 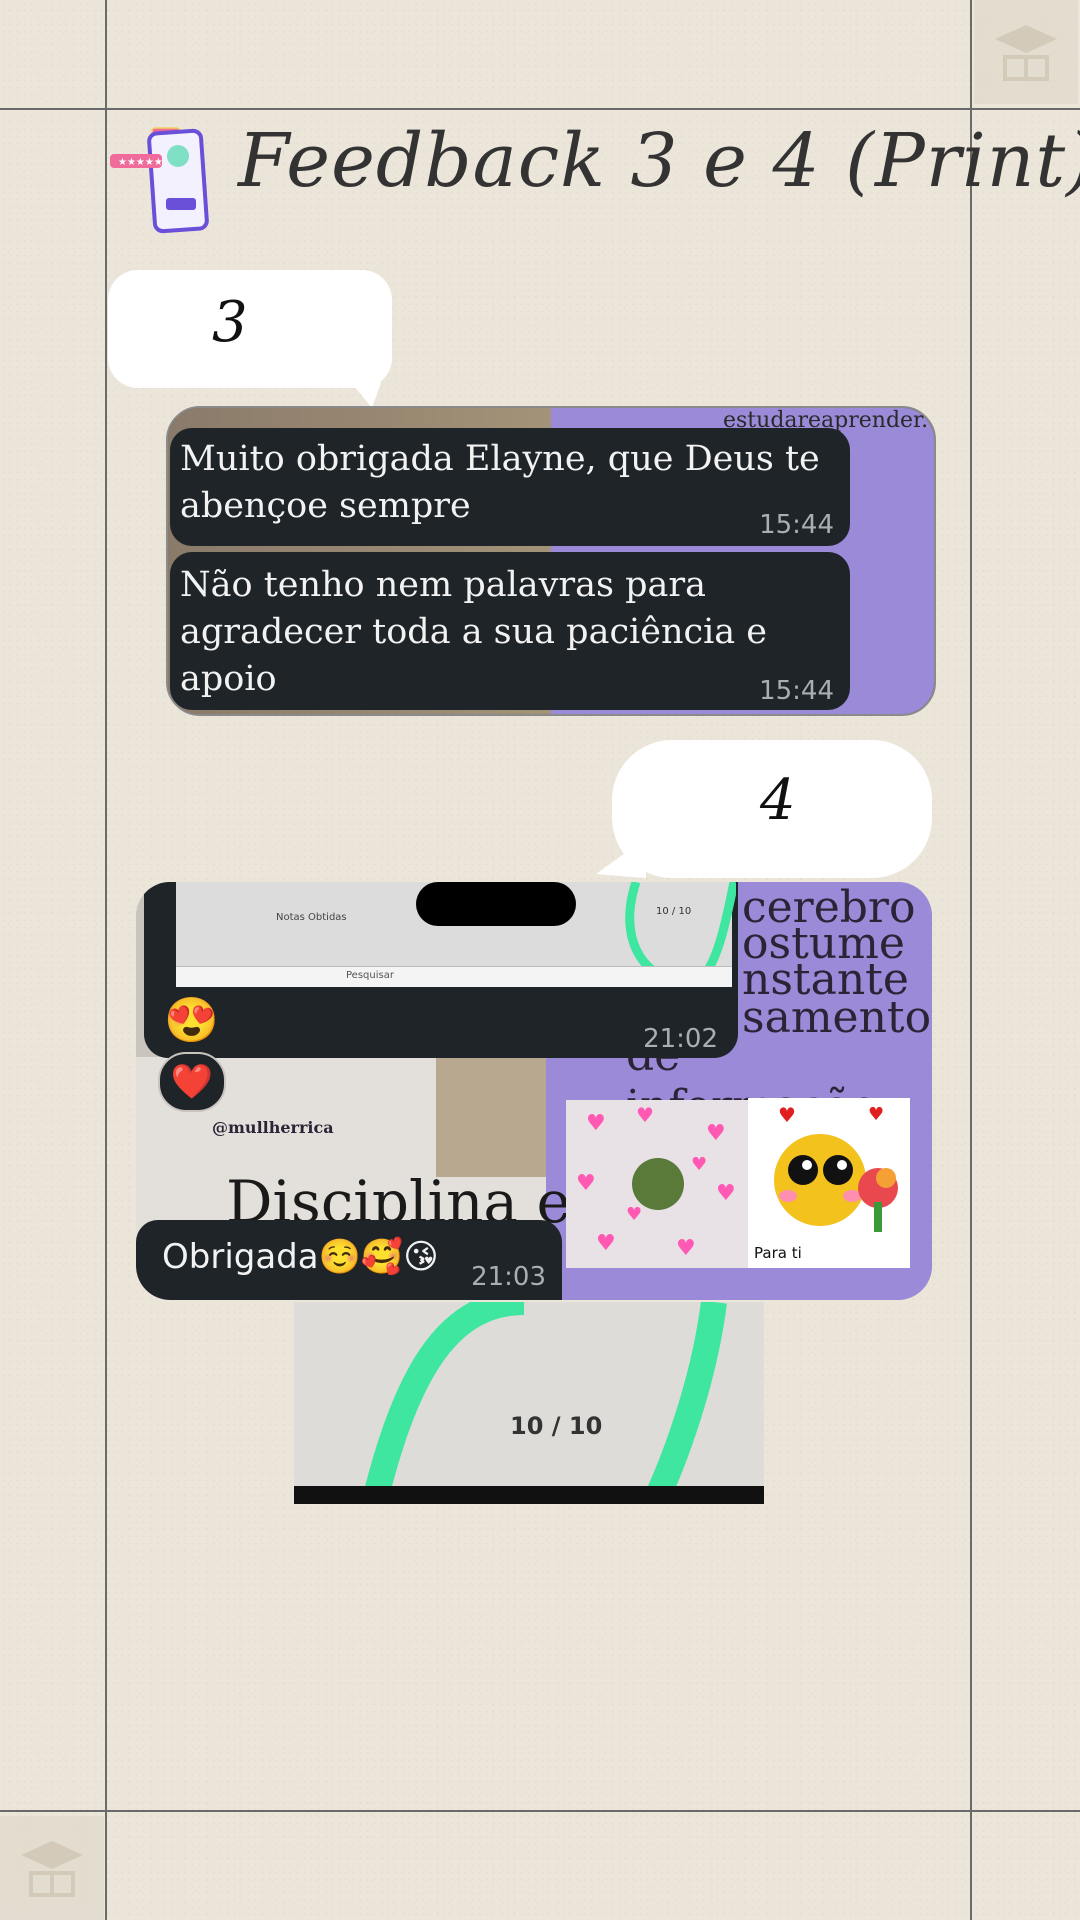 What do you see at coordinates (529, 1403) in the screenshot?
I see `score-zoom-image: 10 / 10` at bounding box center [529, 1403].